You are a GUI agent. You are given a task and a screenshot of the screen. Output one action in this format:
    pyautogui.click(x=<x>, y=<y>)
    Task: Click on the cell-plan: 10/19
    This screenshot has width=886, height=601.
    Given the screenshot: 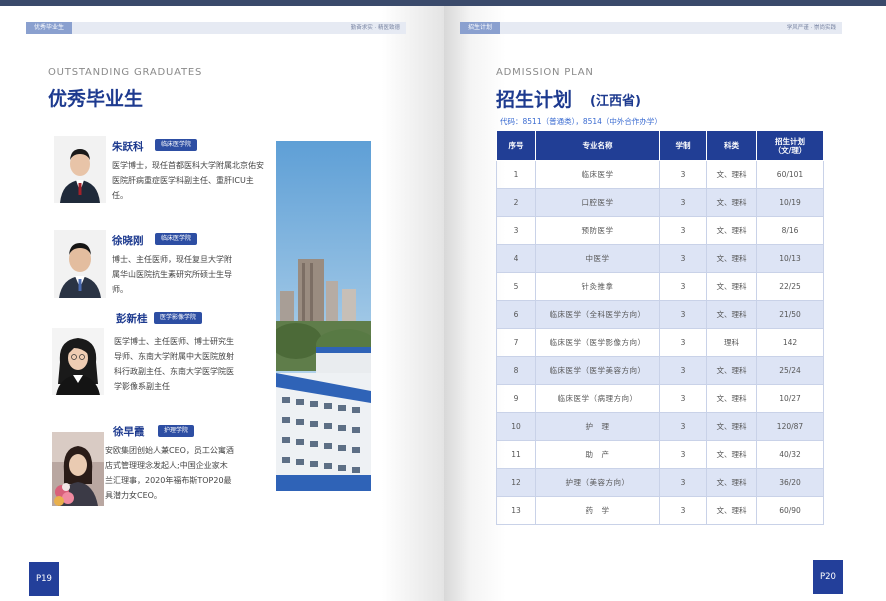 What is the action you would take?
    pyautogui.click(x=790, y=202)
    